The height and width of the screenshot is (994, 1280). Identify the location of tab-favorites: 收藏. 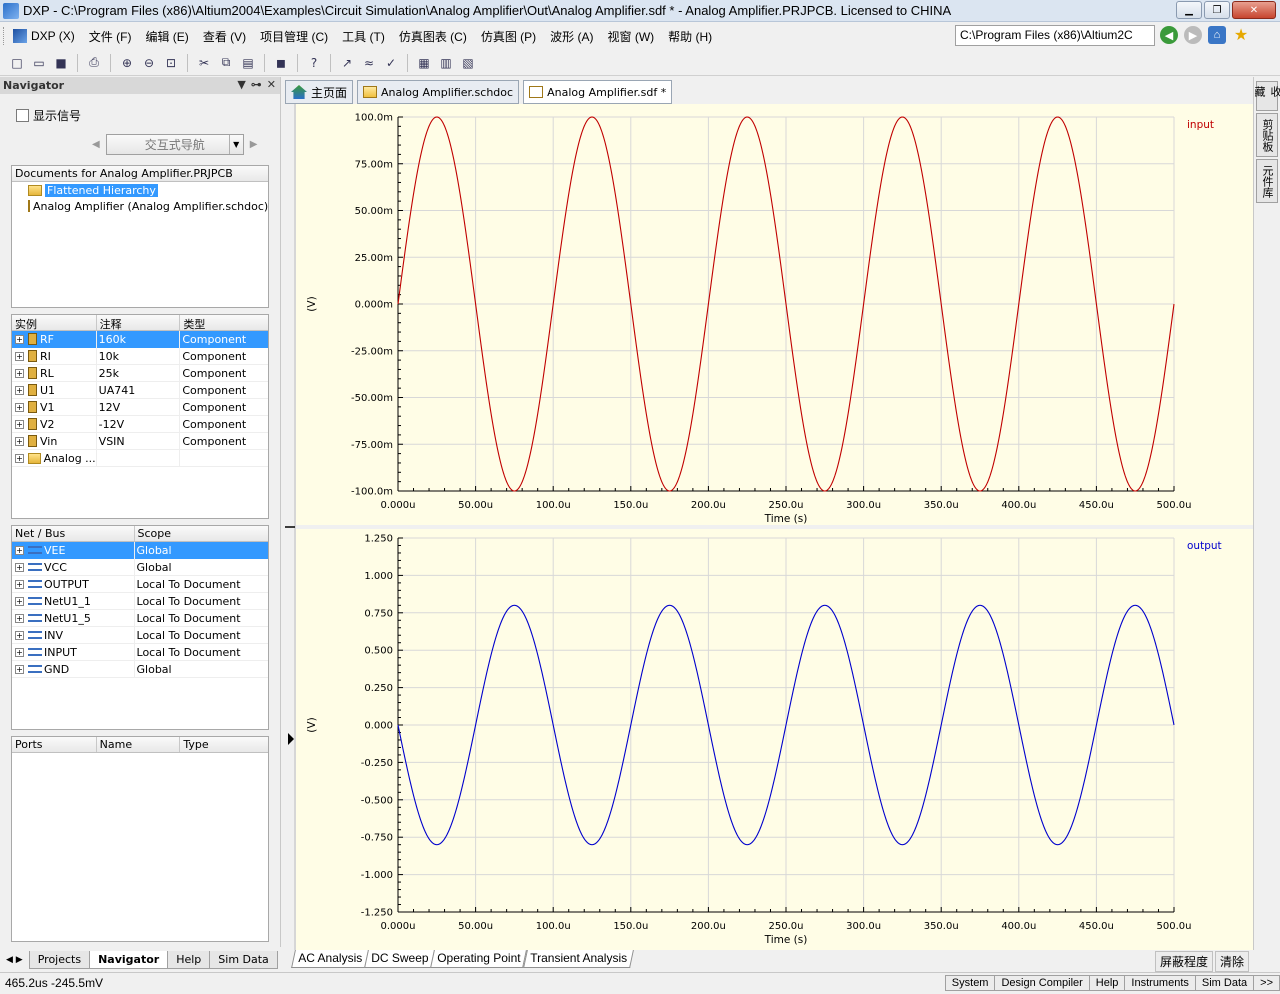
(1266, 96).